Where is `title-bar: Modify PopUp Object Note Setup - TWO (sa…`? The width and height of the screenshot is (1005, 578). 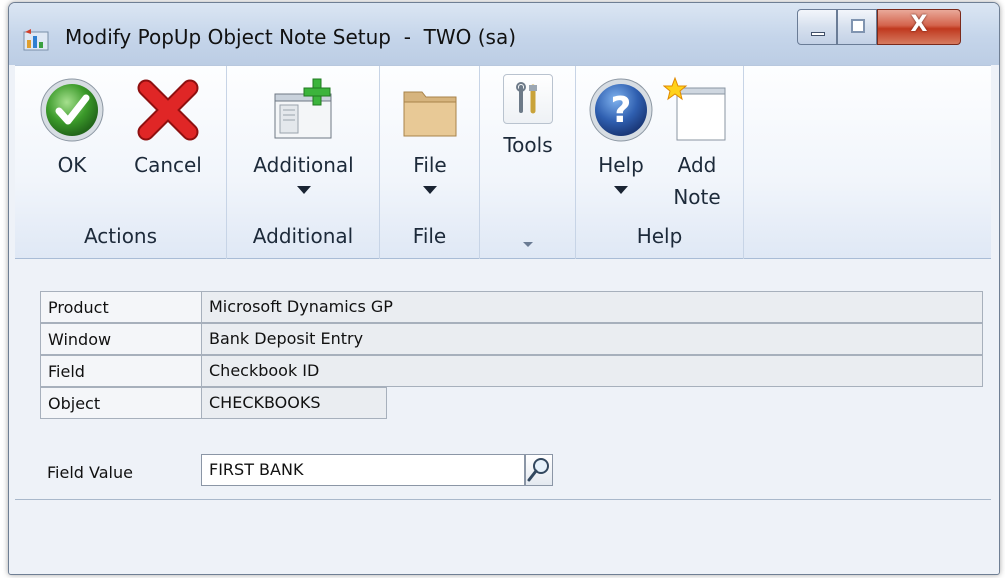
title-bar: Modify PopUp Object Note Setup - TWO (sa… is located at coordinates (504, 34).